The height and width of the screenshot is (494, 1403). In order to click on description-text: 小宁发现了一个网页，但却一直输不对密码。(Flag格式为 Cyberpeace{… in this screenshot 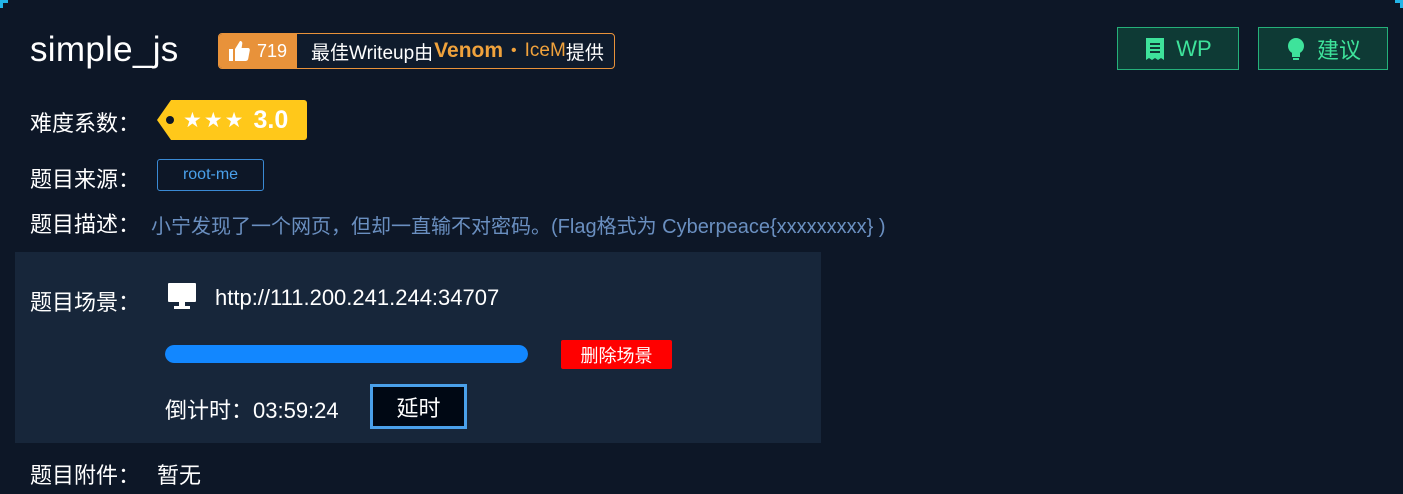, I will do `click(518, 227)`.